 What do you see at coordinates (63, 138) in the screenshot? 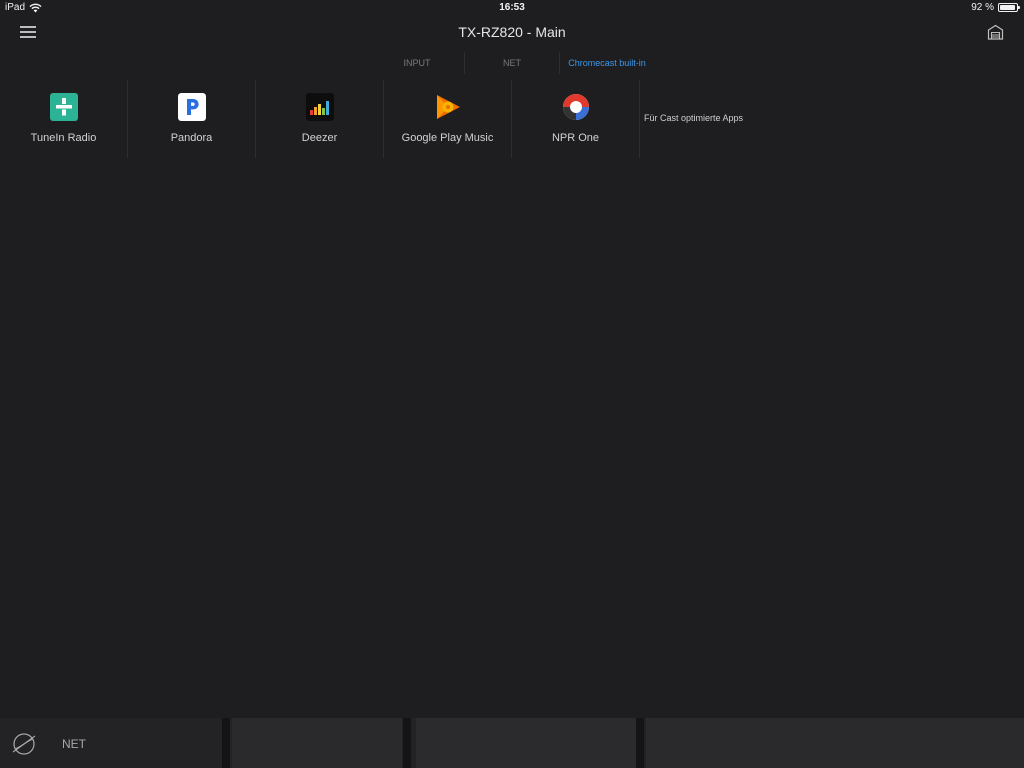
I see `app-label: TuneIn Radio` at bounding box center [63, 138].